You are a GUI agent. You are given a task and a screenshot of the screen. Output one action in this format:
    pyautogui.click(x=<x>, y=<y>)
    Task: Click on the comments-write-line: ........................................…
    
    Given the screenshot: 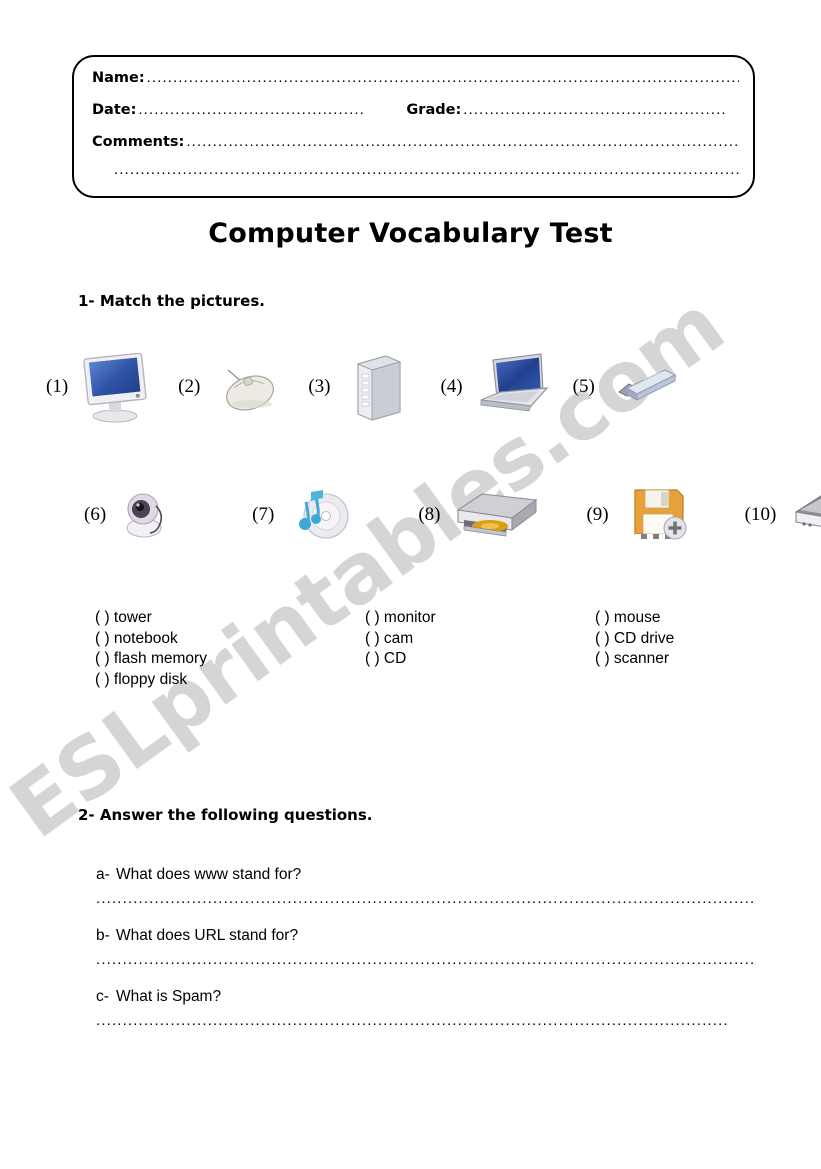 What is the action you would take?
    pyautogui.click(x=462, y=141)
    